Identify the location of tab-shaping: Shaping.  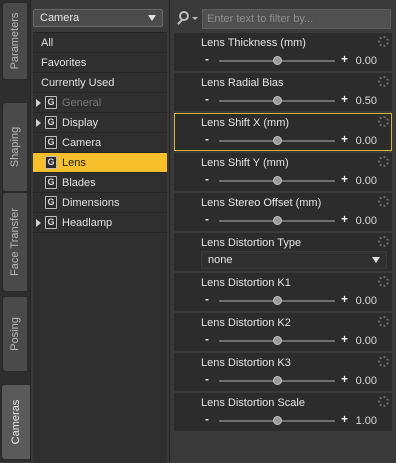
(15, 147).